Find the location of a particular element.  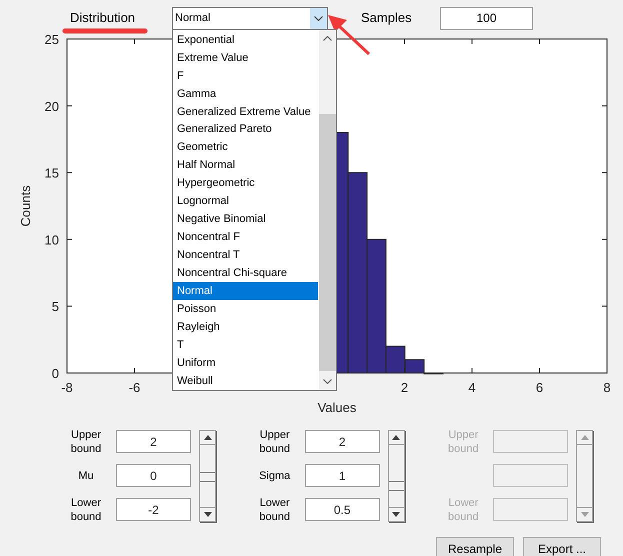

number-field: 0.5 is located at coordinates (342, 509).